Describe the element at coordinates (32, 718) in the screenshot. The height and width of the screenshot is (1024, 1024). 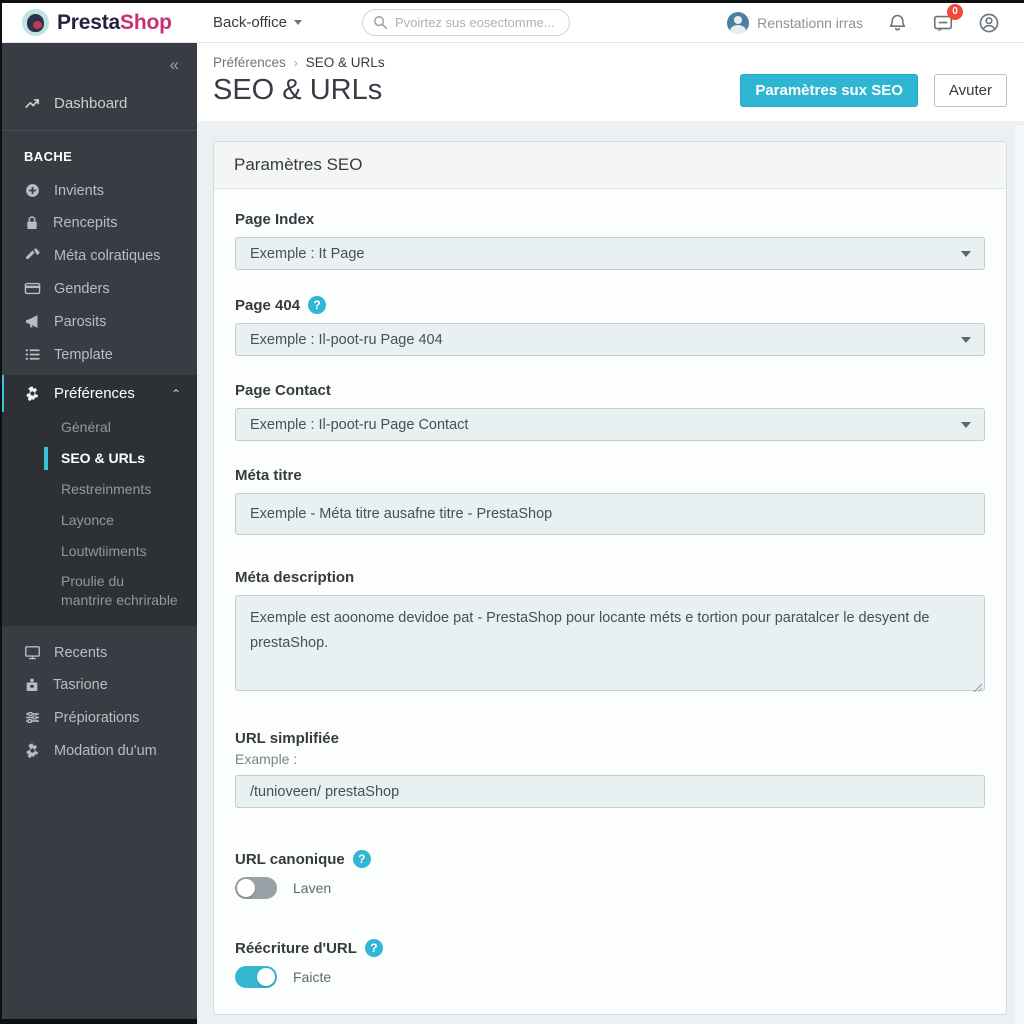
I see `sliders-icon` at that location.